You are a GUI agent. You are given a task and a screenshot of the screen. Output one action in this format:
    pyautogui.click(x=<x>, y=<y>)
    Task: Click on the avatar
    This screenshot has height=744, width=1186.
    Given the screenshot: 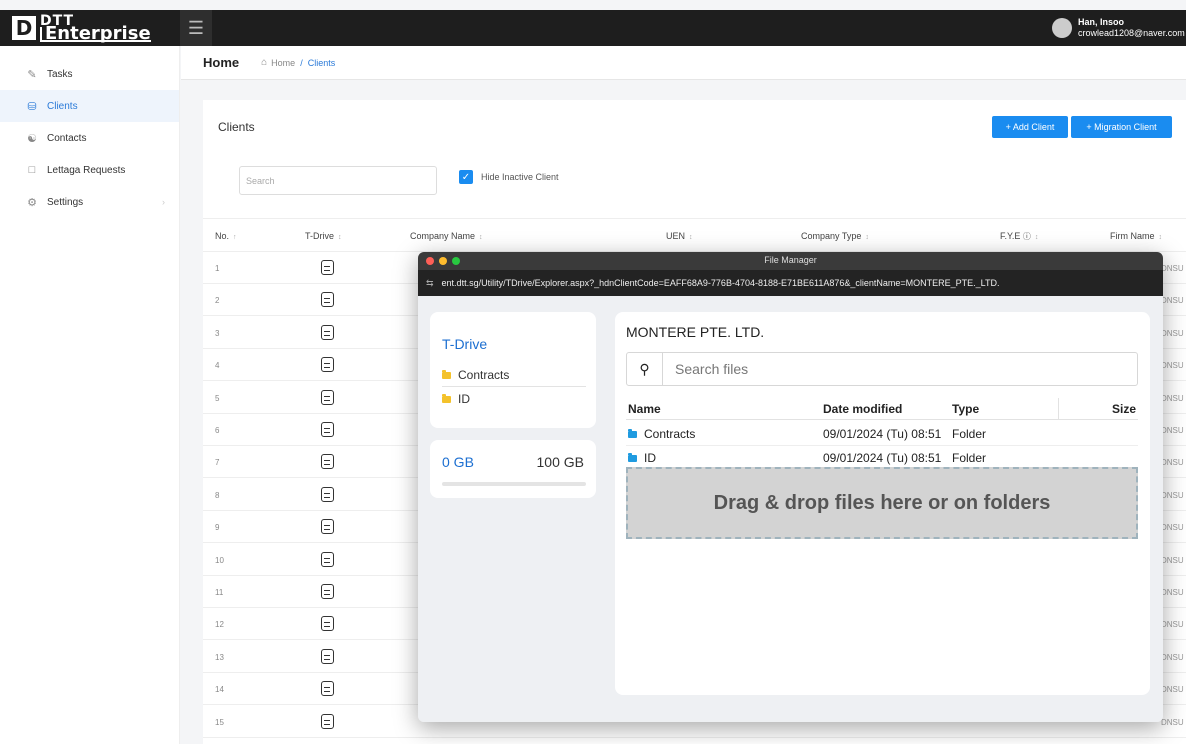 What is the action you would take?
    pyautogui.click(x=1062, y=28)
    